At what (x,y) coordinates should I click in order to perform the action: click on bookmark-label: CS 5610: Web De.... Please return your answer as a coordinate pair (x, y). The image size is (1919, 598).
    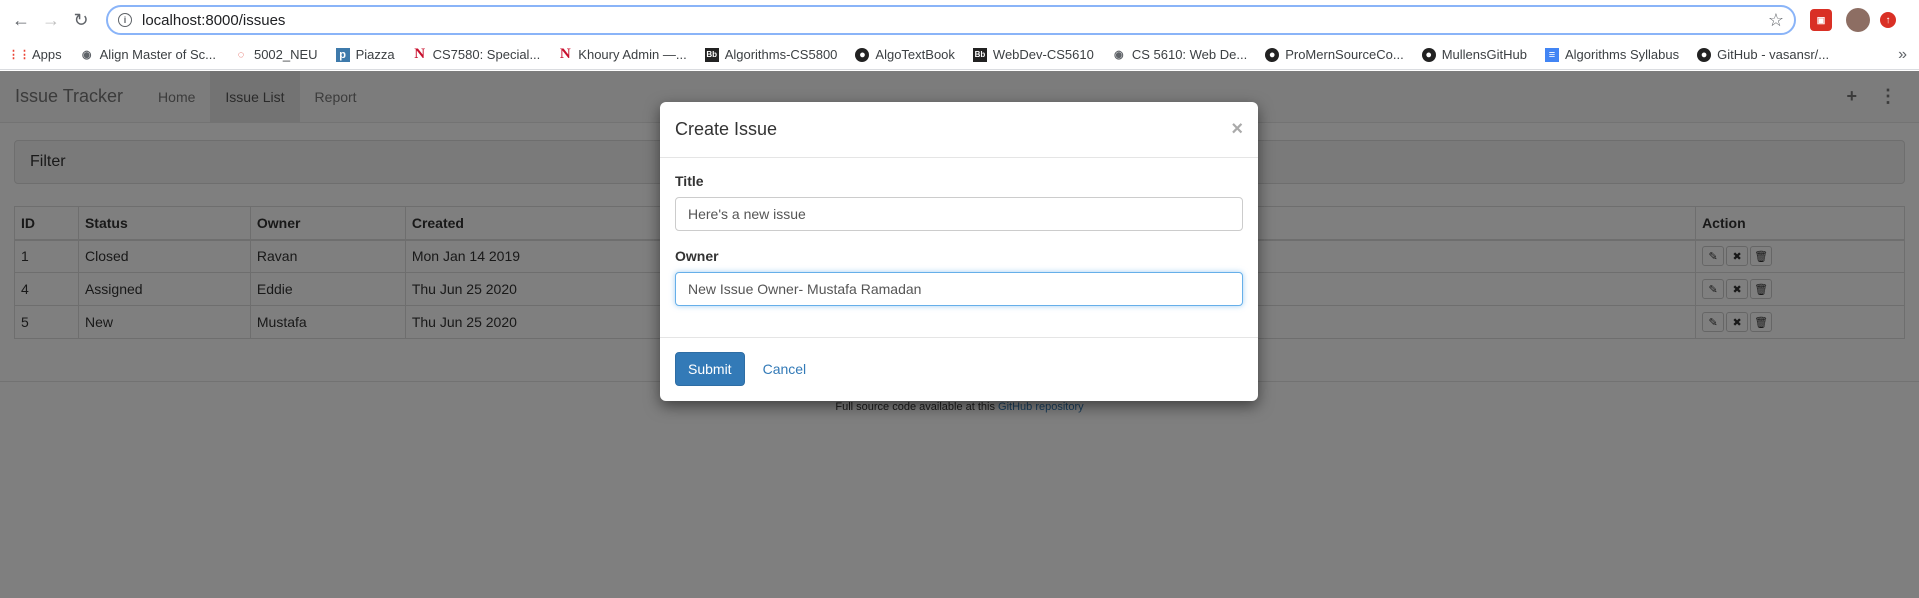
    Looking at the image, I should click on (1189, 54).